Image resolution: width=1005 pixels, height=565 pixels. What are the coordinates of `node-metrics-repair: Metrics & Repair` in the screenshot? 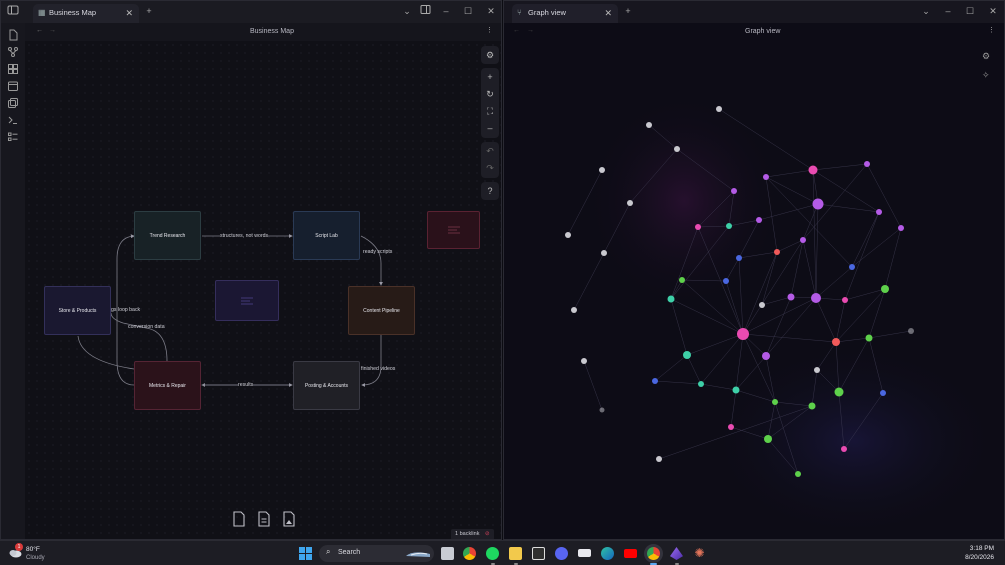 It's located at (167, 385).